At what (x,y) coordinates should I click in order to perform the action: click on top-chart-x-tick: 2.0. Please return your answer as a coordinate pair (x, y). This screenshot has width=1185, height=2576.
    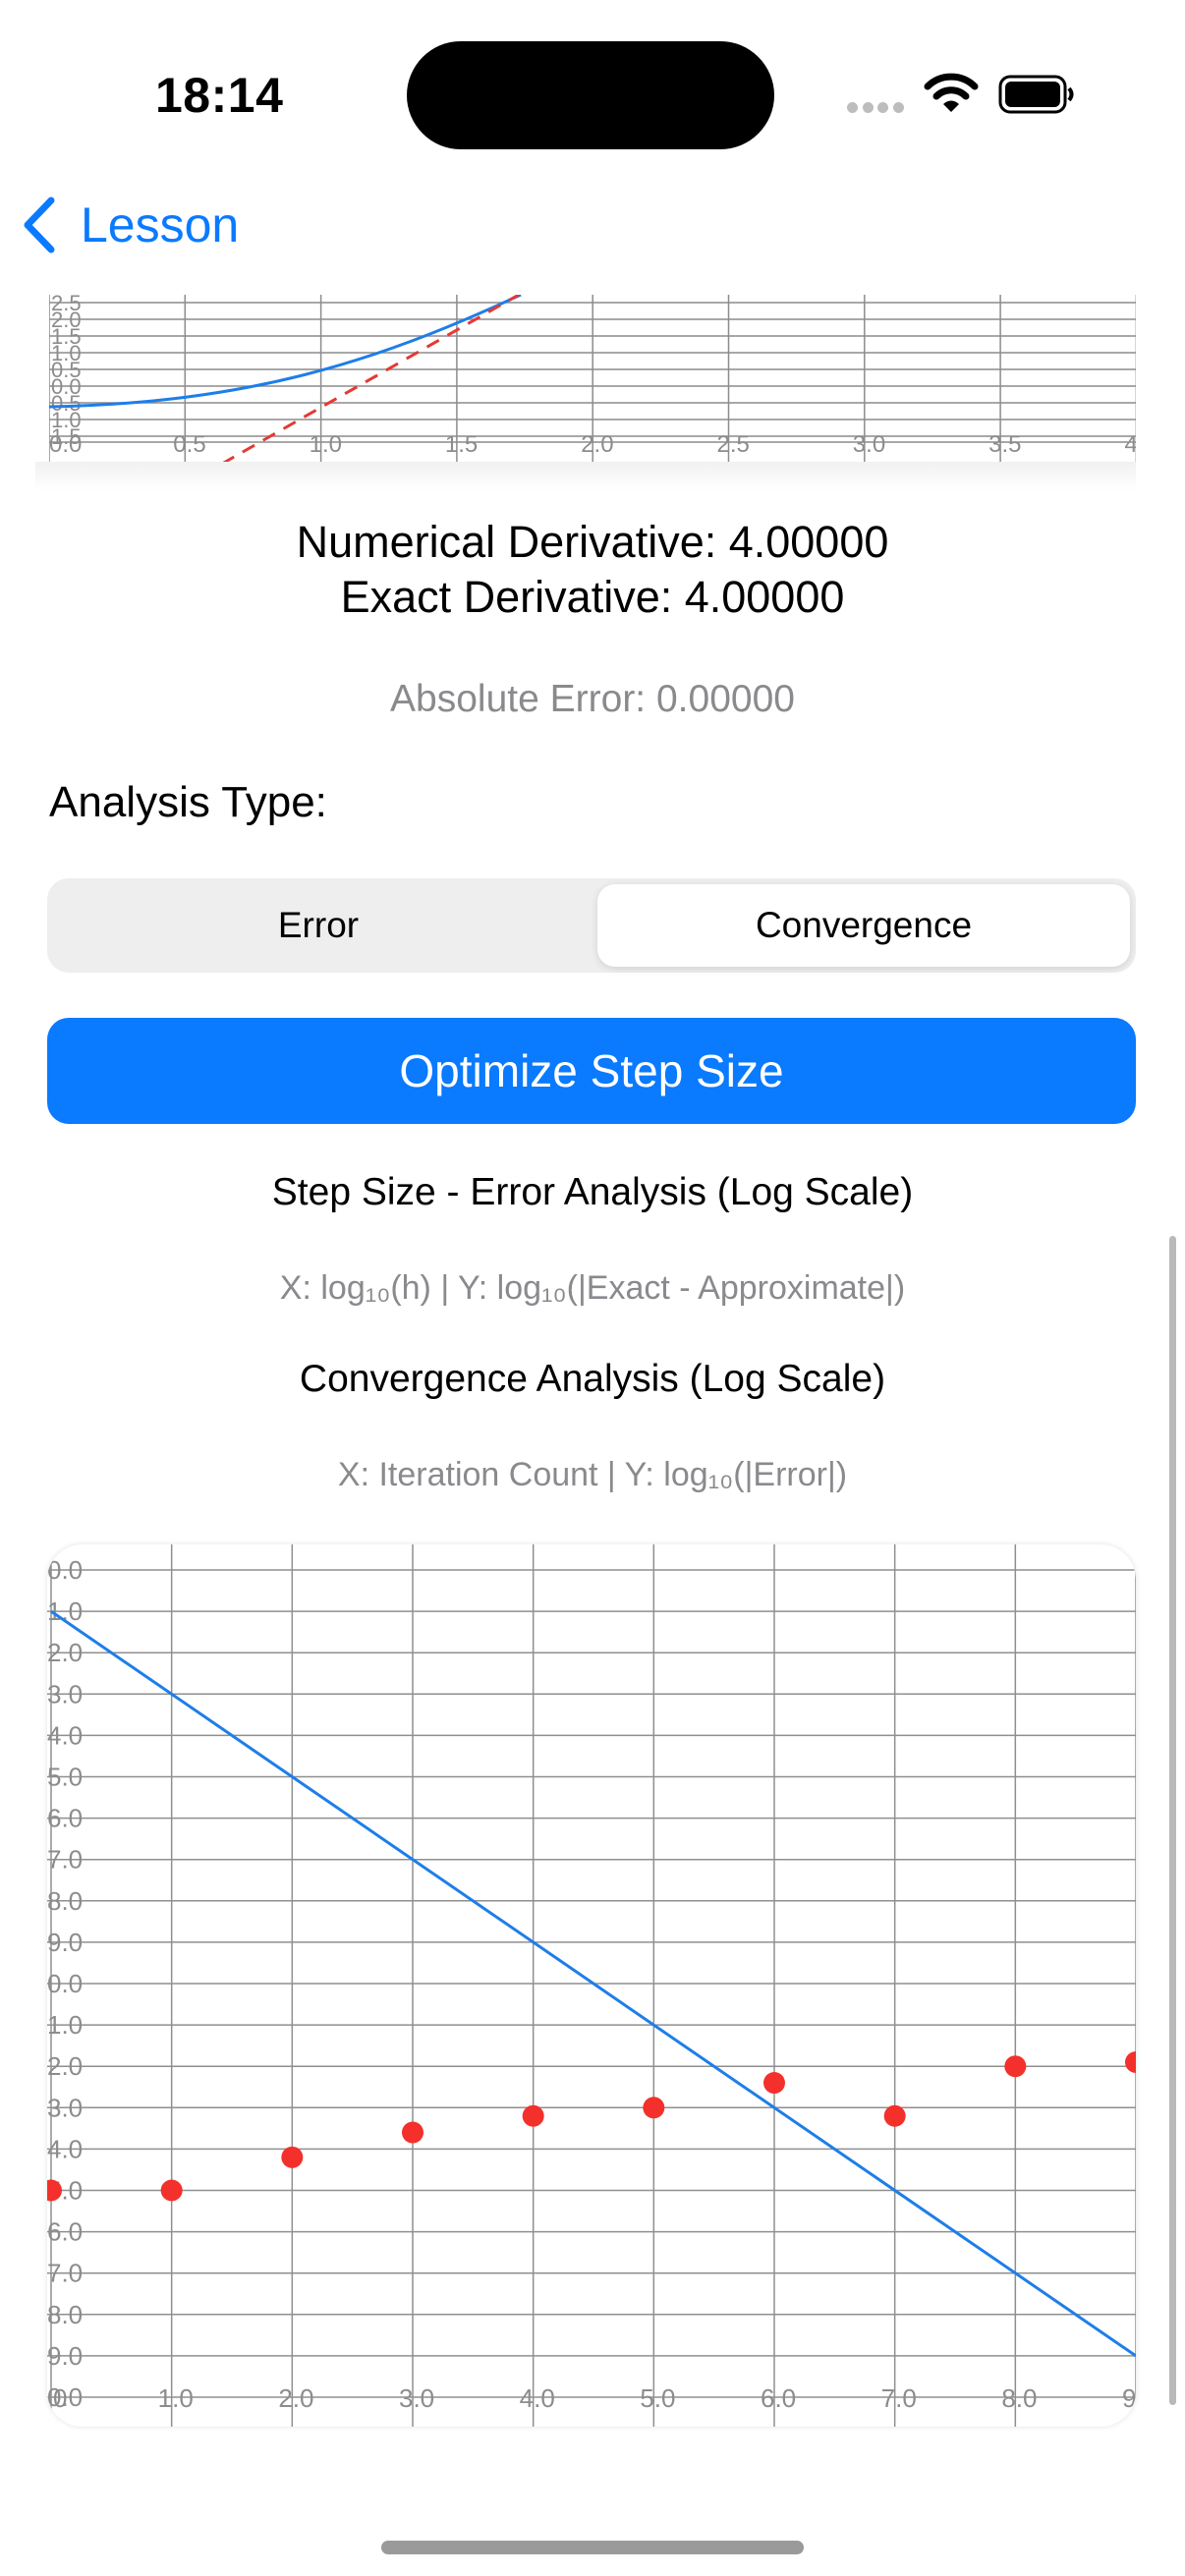
    Looking at the image, I should click on (597, 444).